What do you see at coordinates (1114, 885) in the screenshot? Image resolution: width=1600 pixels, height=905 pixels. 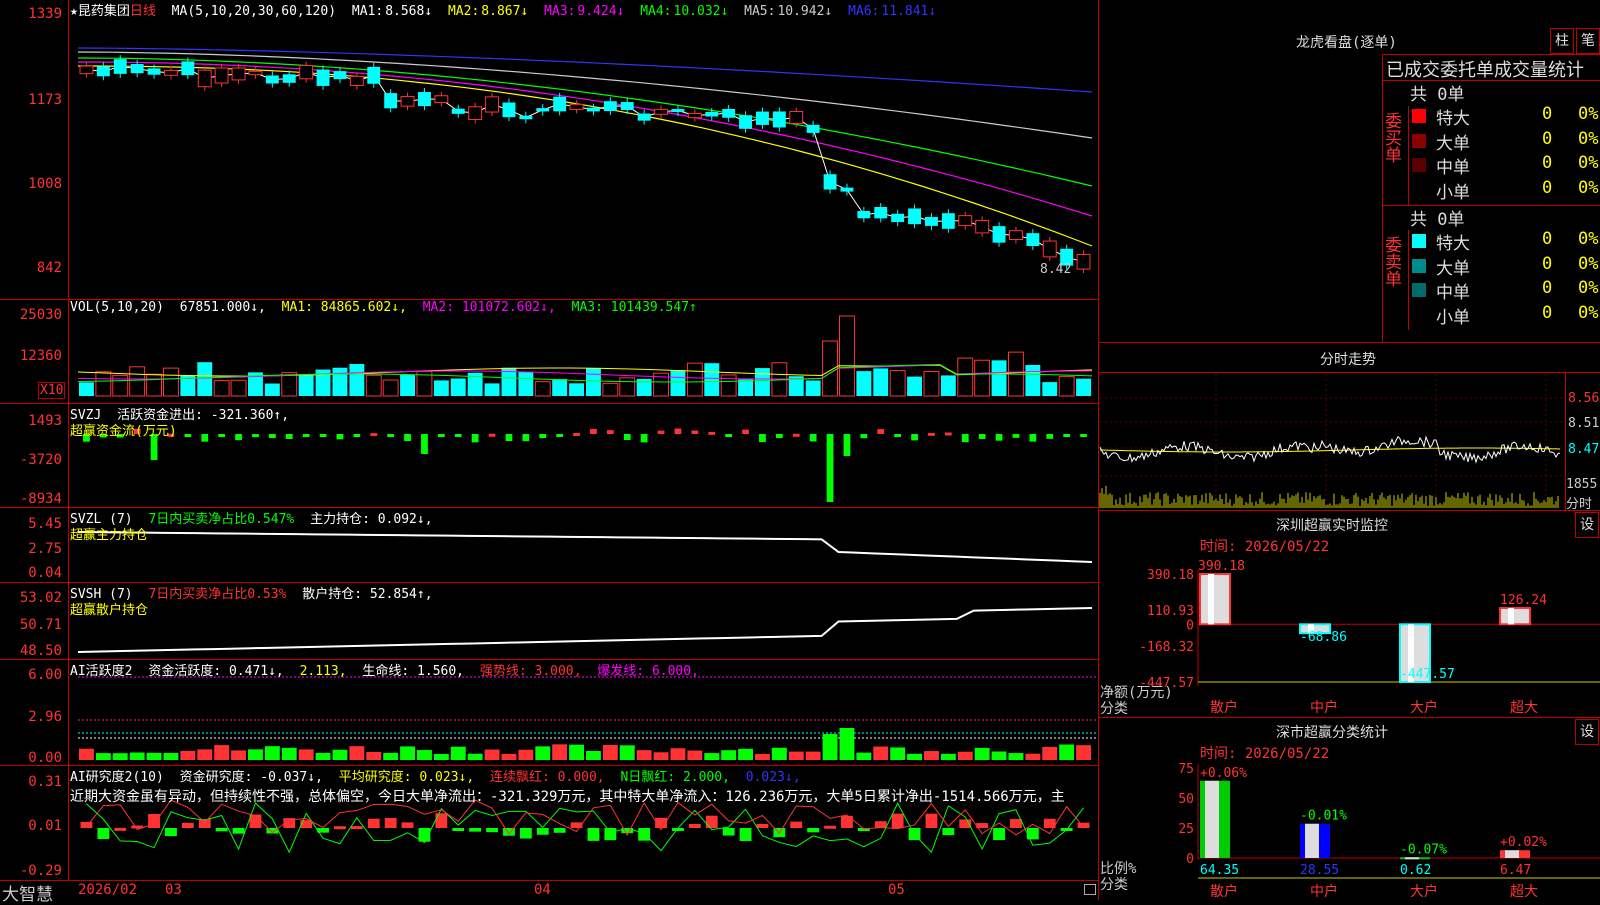 I see `classify-xlabel: 分类` at bounding box center [1114, 885].